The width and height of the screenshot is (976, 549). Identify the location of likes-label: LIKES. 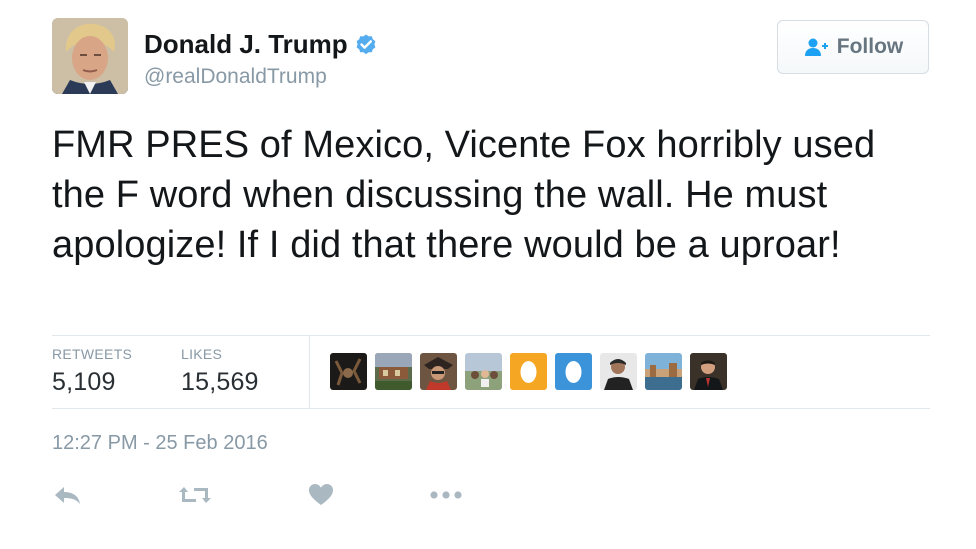
(202, 354).